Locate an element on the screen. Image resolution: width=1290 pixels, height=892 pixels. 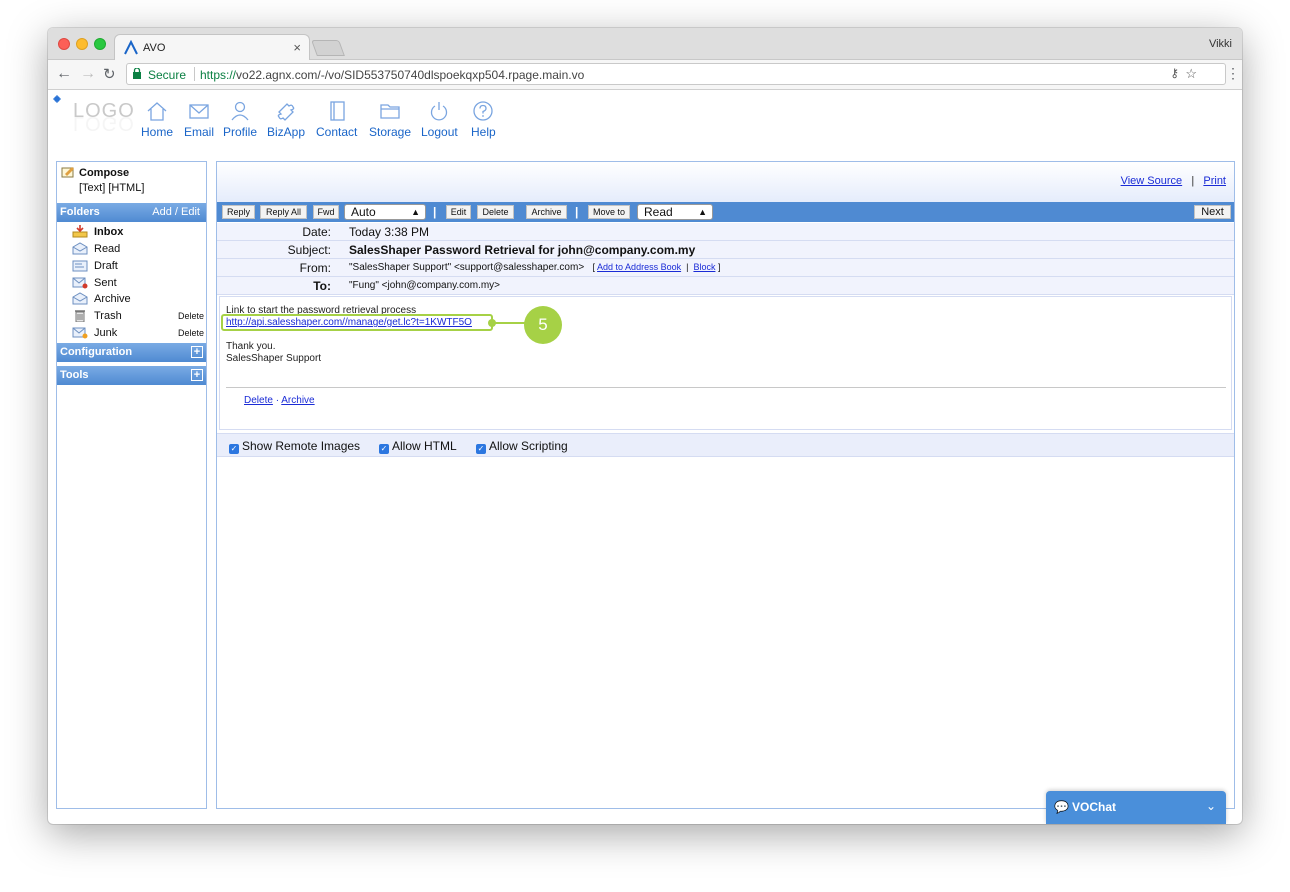
folder-junk-label: Junk is located at coordinates (106, 333).